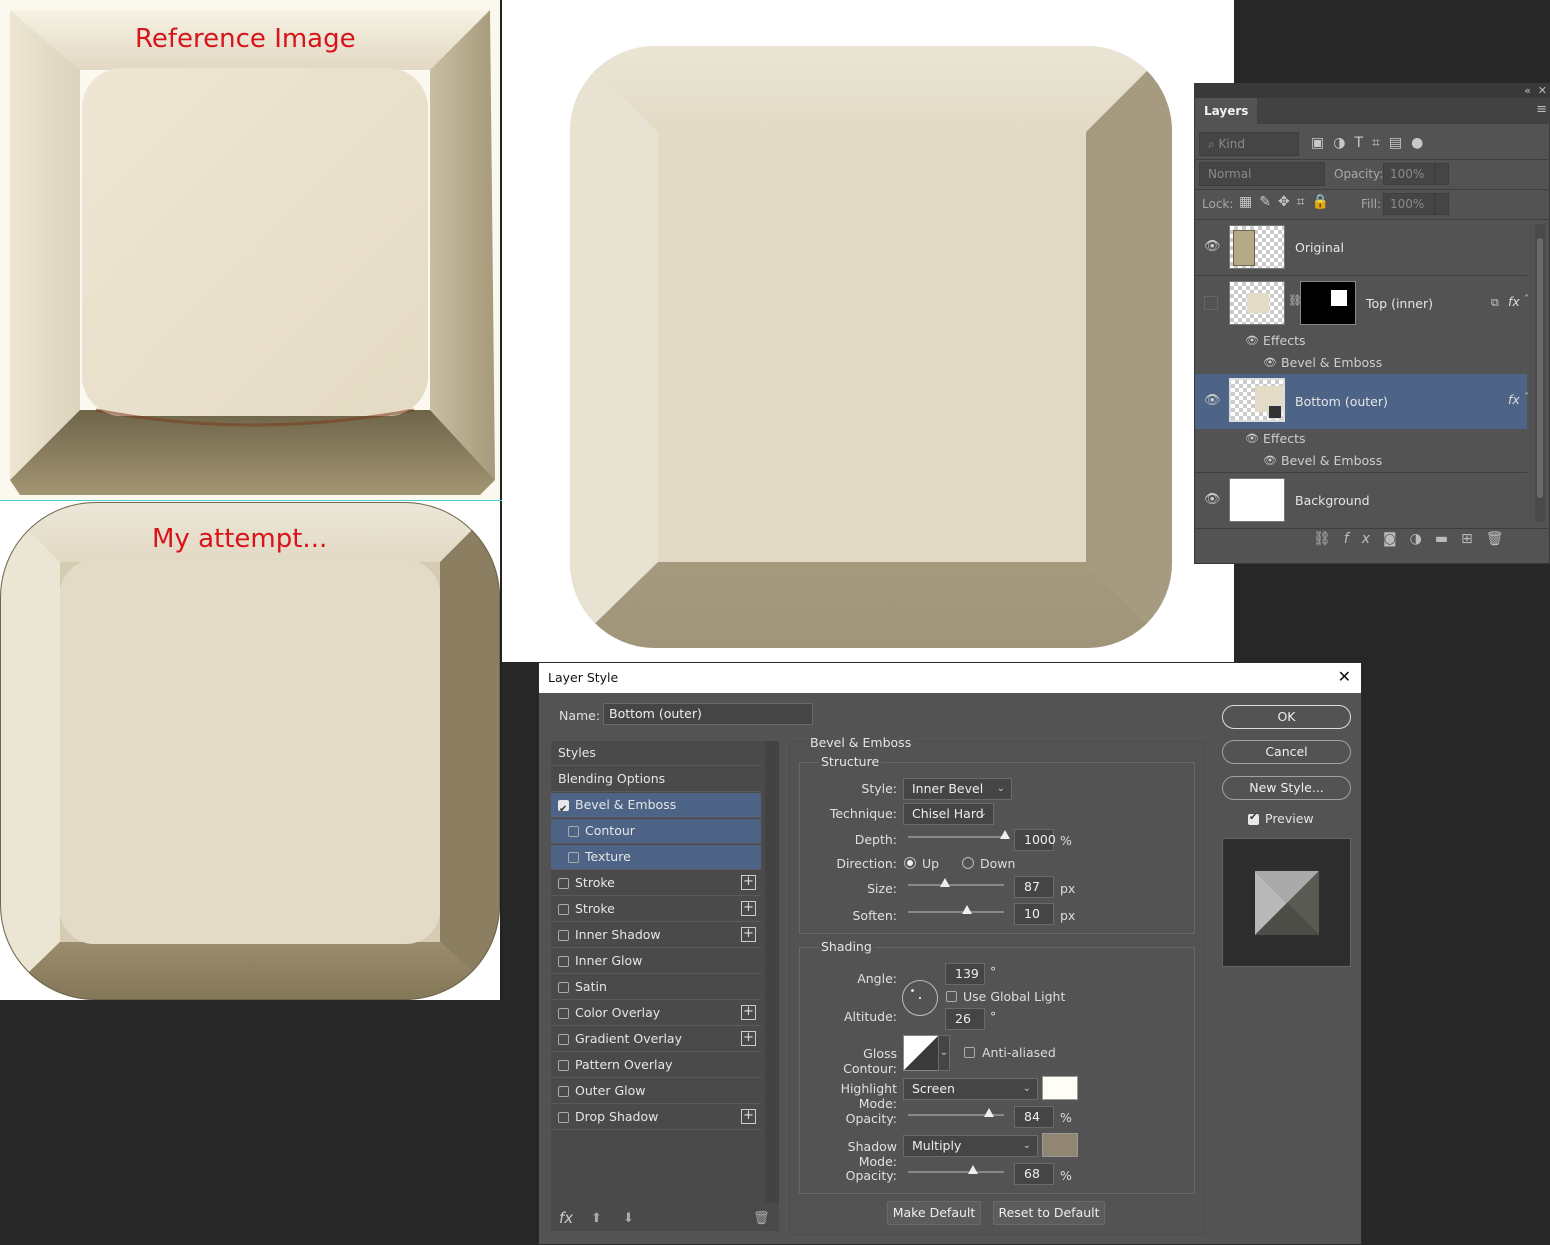 Image resolution: width=1550 pixels, height=1245 pixels. Describe the element at coordinates (959, 834) in the screenshot. I see `depth-slider` at that location.